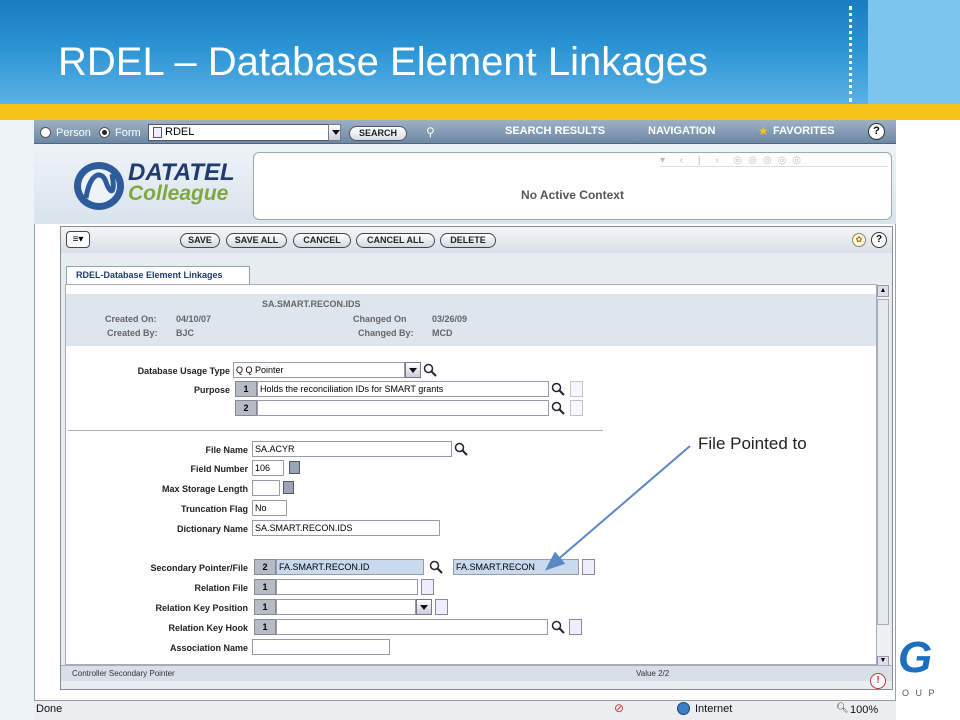 This screenshot has width=960, height=720. Describe the element at coordinates (334, 132) in the screenshot. I see `form-dropdown-button` at that location.